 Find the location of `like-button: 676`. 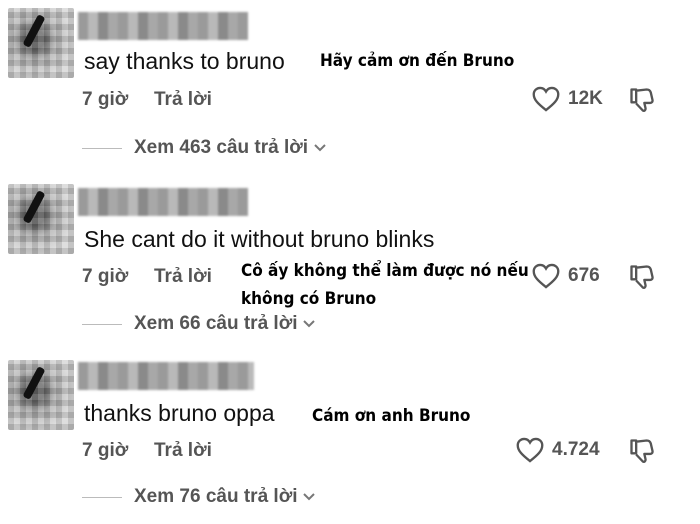

like-button: 676 is located at coordinates (566, 276).